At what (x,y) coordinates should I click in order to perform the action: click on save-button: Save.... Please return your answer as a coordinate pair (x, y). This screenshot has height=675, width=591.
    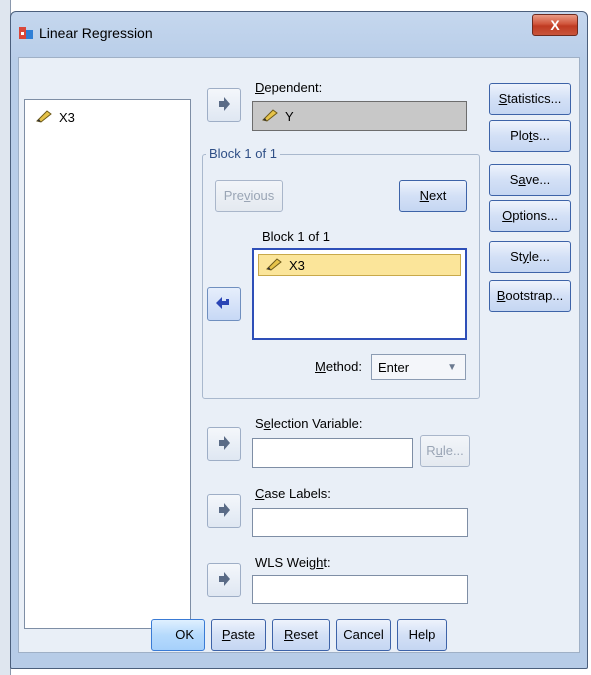
    Looking at the image, I should click on (530, 180).